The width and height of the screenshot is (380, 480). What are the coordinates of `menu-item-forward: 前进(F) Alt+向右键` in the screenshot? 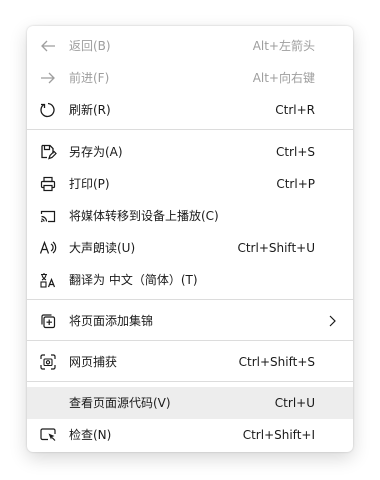 It's located at (190, 78).